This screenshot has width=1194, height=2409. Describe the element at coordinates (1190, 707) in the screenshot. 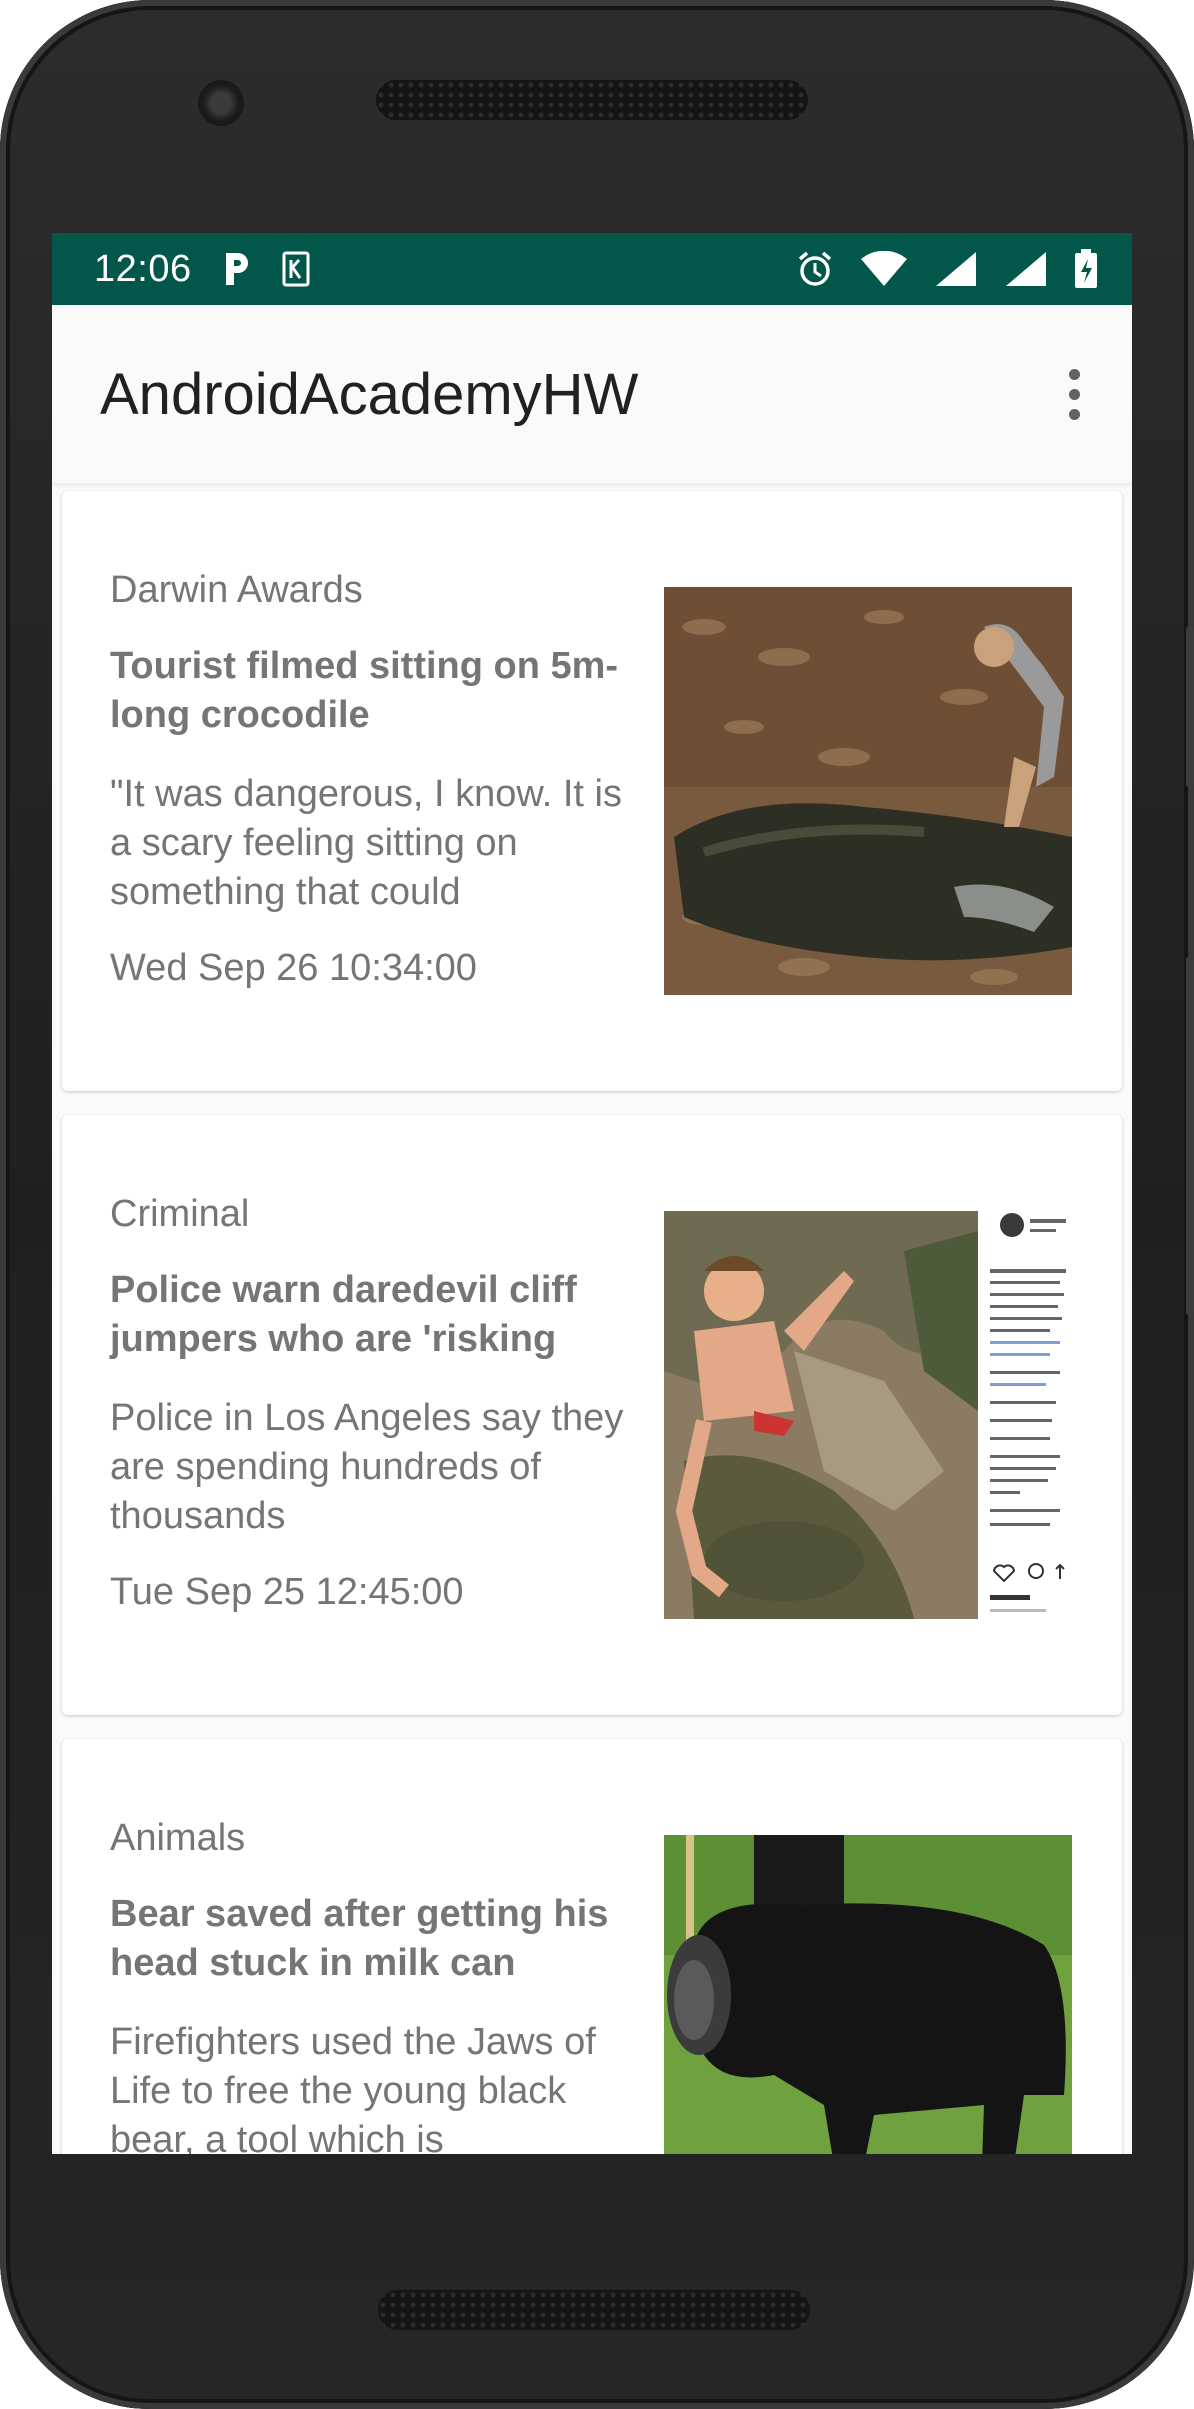

I see `power-button` at that location.